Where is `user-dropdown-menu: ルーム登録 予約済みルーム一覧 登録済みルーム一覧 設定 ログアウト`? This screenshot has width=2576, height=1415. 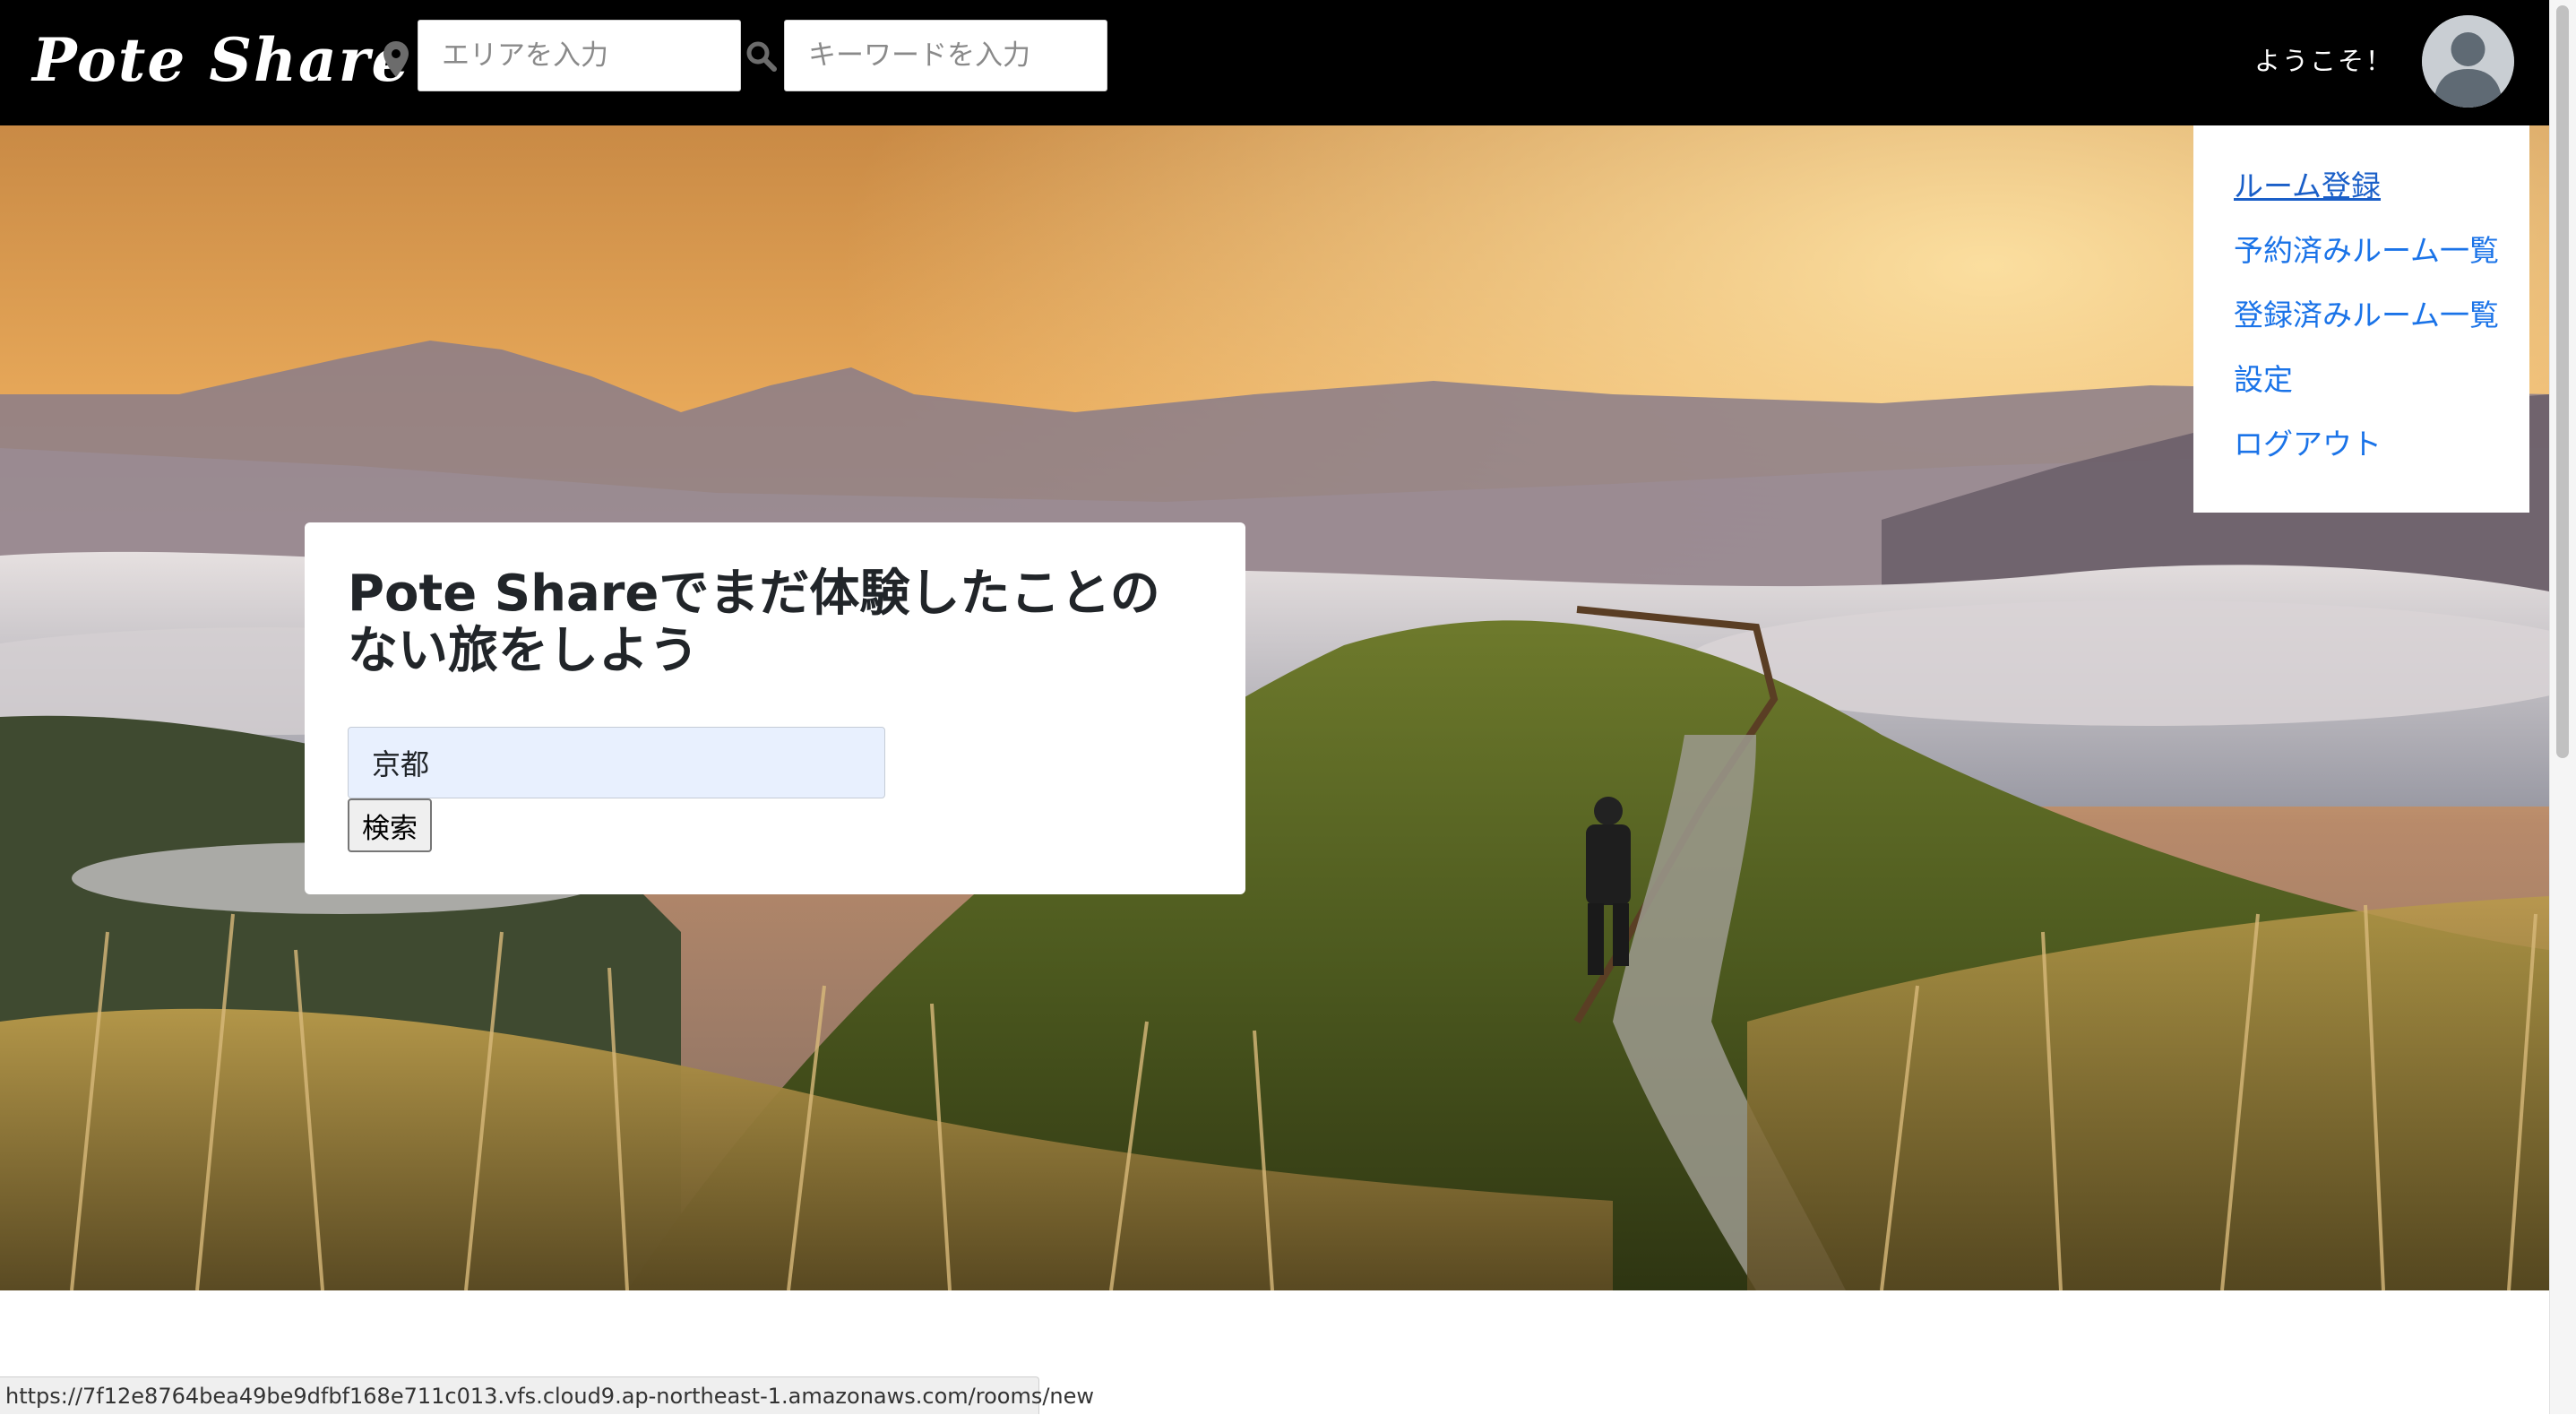 user-dropdown-menu: ルーム登録 予約済みルーム一覧 登録済みルーム一覧 設定 ログアウト is located at coordinates (2361, 319).